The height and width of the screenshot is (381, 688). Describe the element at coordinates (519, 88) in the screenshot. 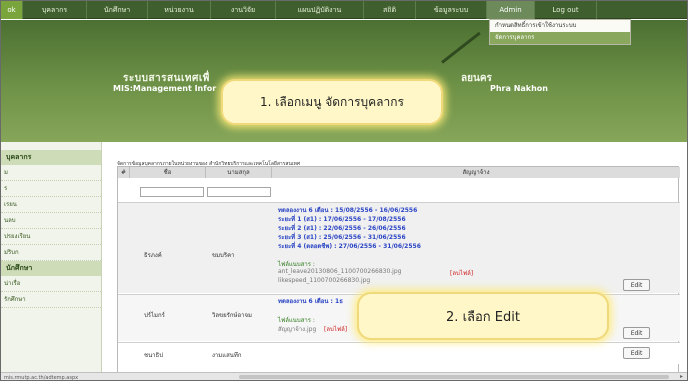

I see `banner-subtitle-right: Phra Nakhon` at that location.